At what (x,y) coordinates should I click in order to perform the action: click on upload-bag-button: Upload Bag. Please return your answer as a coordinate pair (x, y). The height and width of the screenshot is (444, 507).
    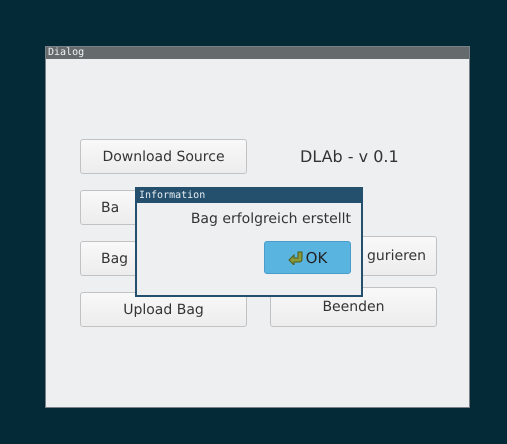
    Looking at the image, I should click on (163, 309).